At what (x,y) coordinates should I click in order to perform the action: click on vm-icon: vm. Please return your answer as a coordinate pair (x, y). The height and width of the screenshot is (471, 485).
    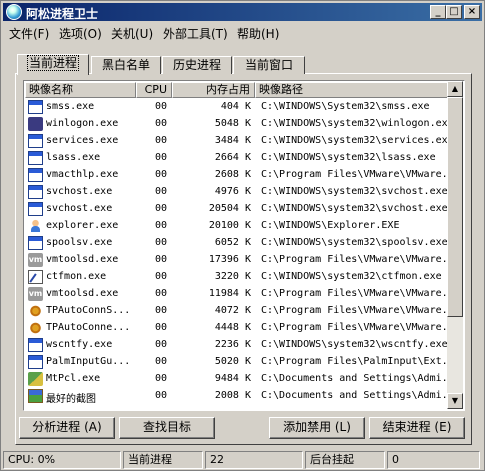
    Looking at the image, I should click on (35, 294).